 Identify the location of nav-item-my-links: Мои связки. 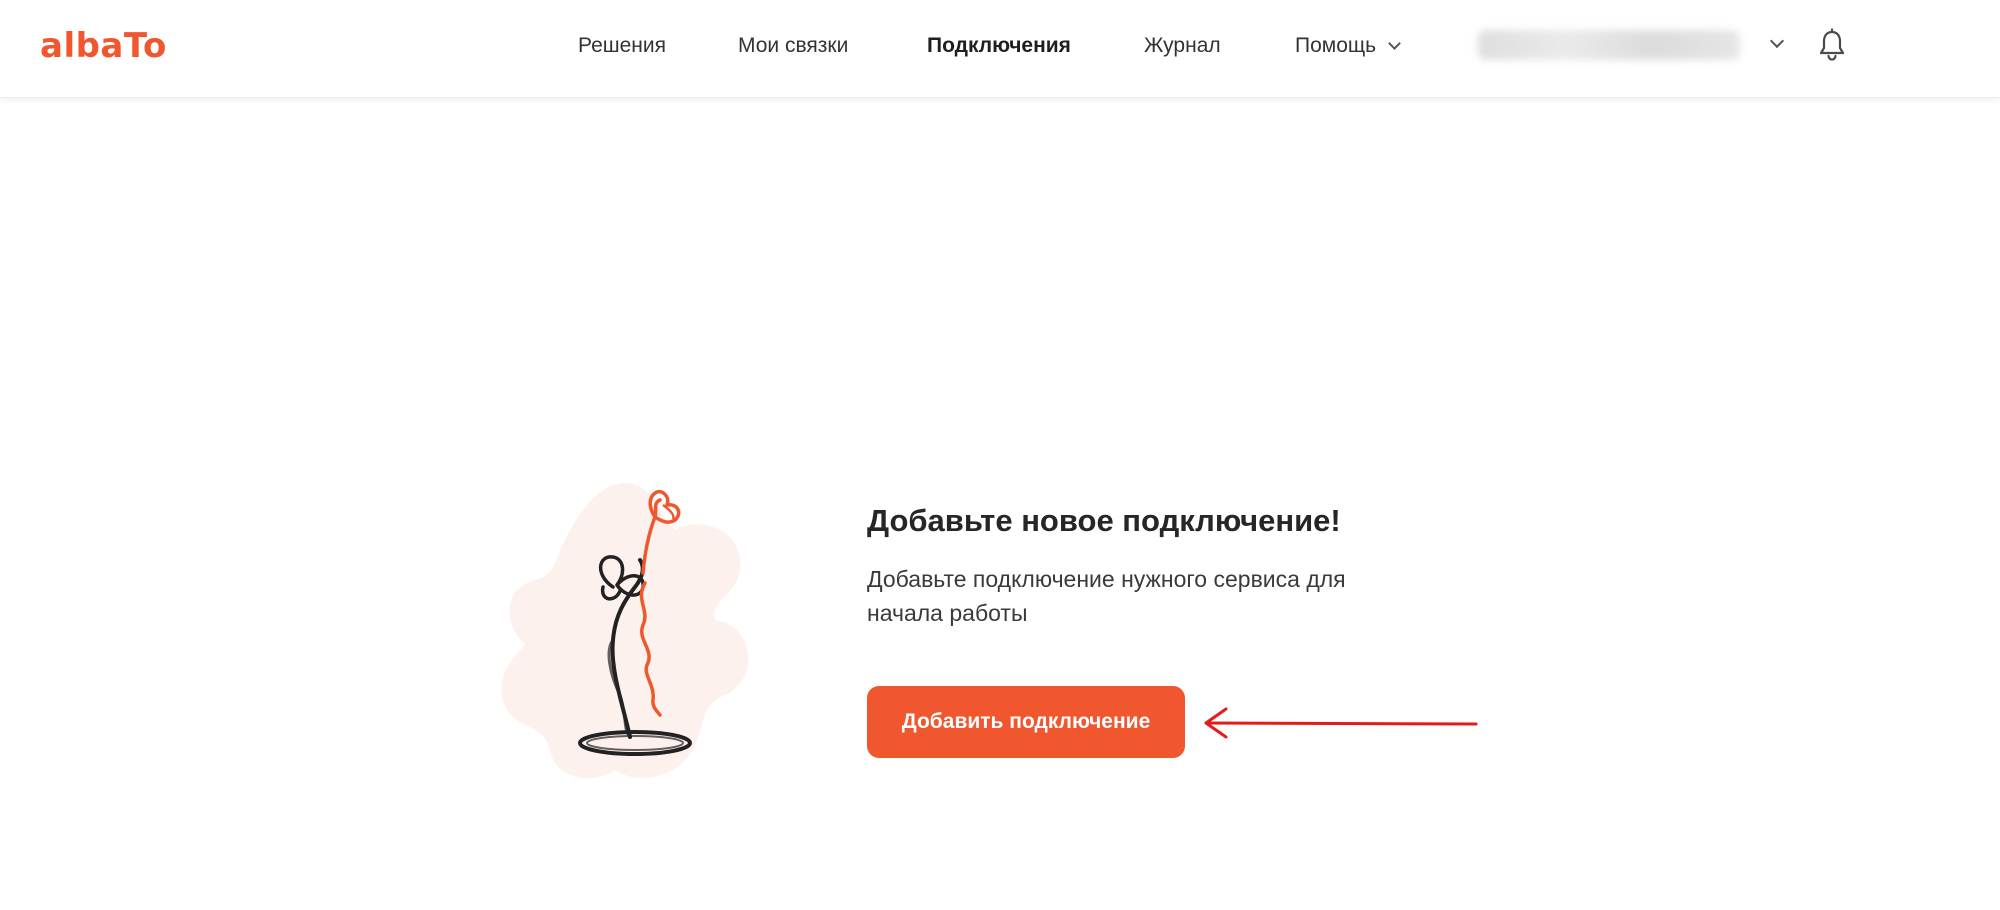
(793, 46).